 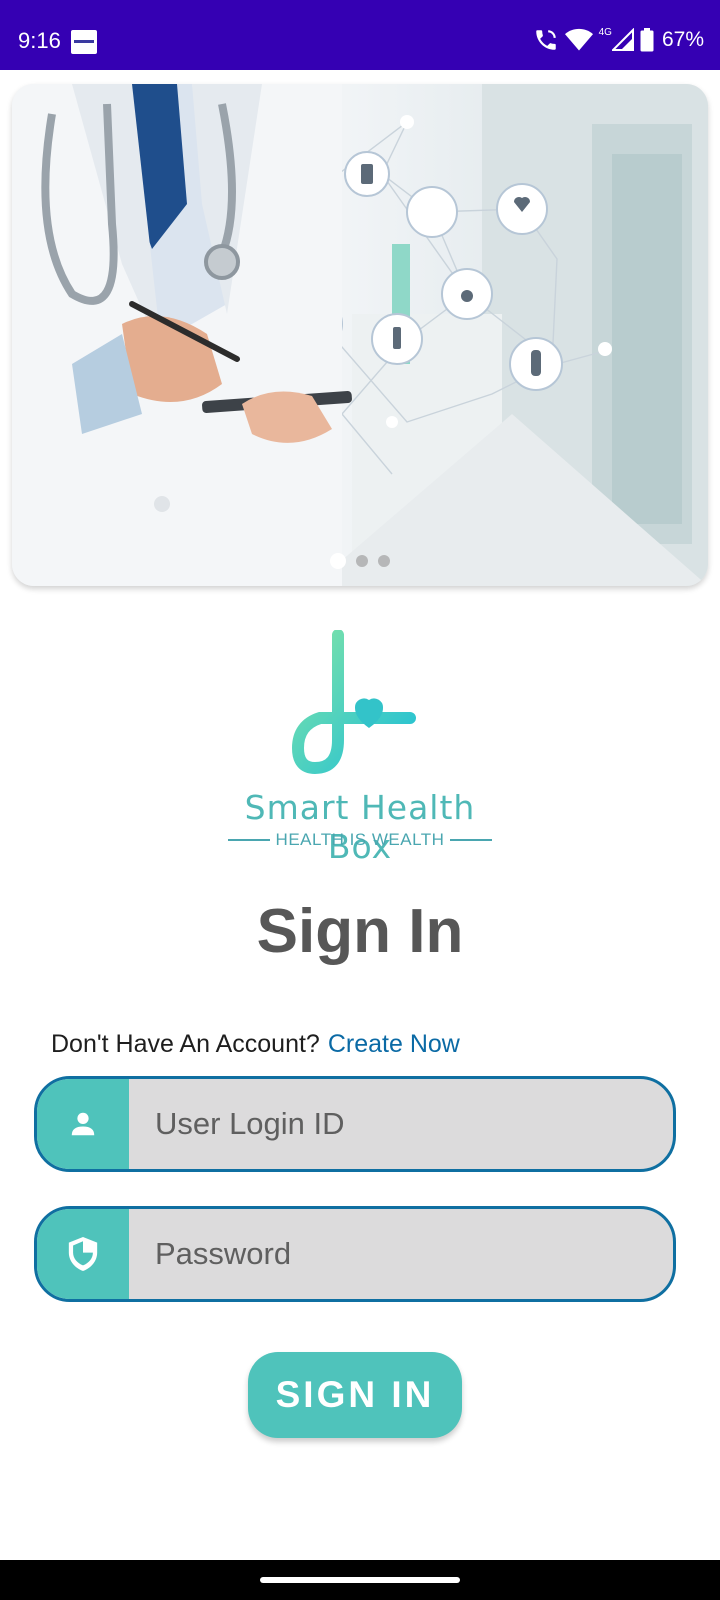 I want to click on person-icon, so click(x=83, y=1124).